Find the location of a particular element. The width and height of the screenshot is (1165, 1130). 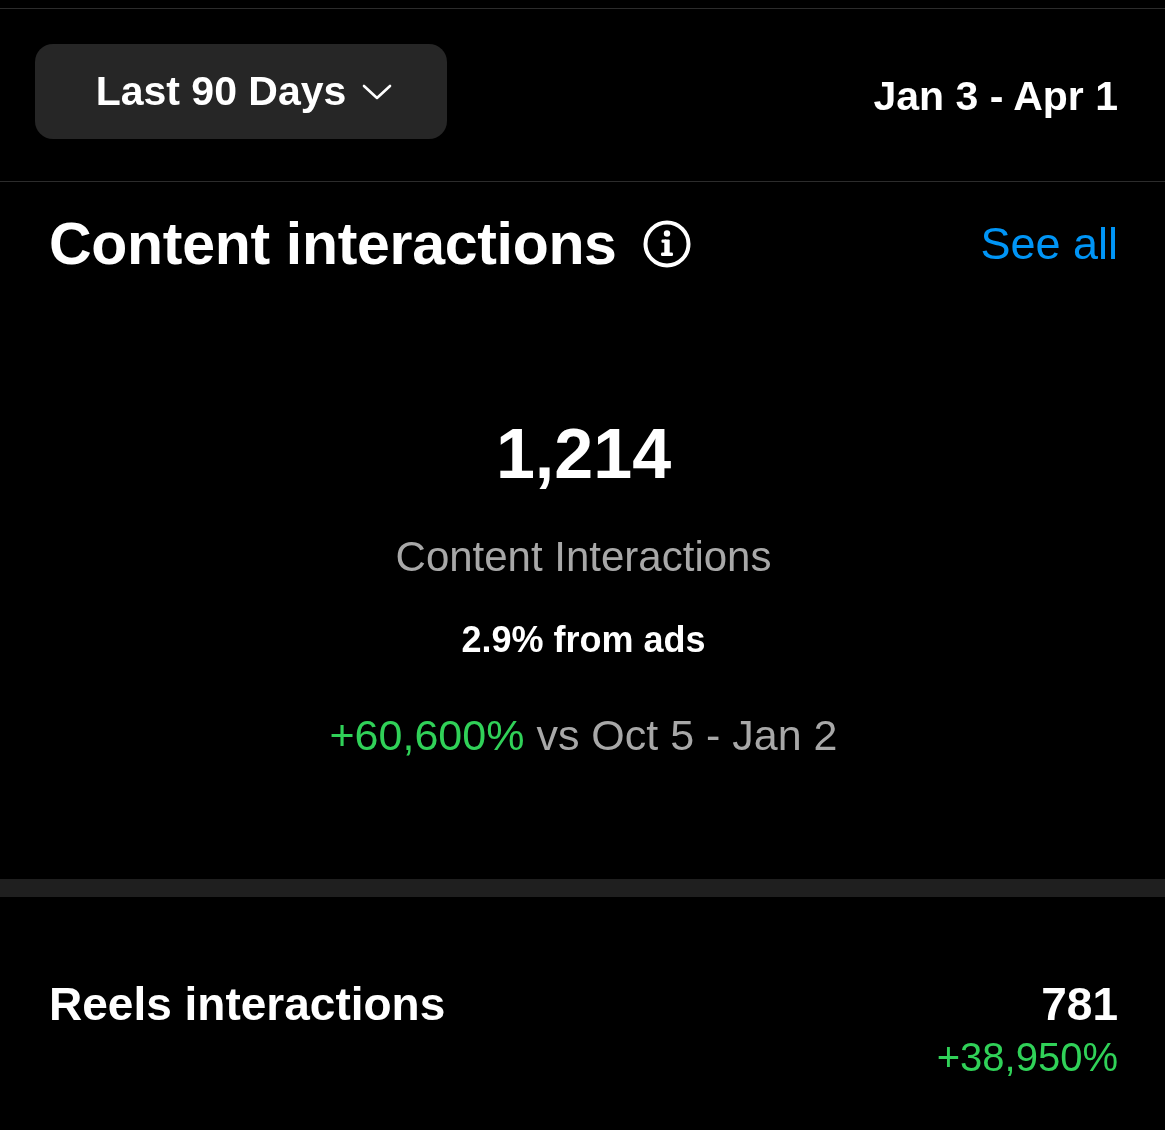

metric-change: +38,950% is located at coordinates (1027, 1057).